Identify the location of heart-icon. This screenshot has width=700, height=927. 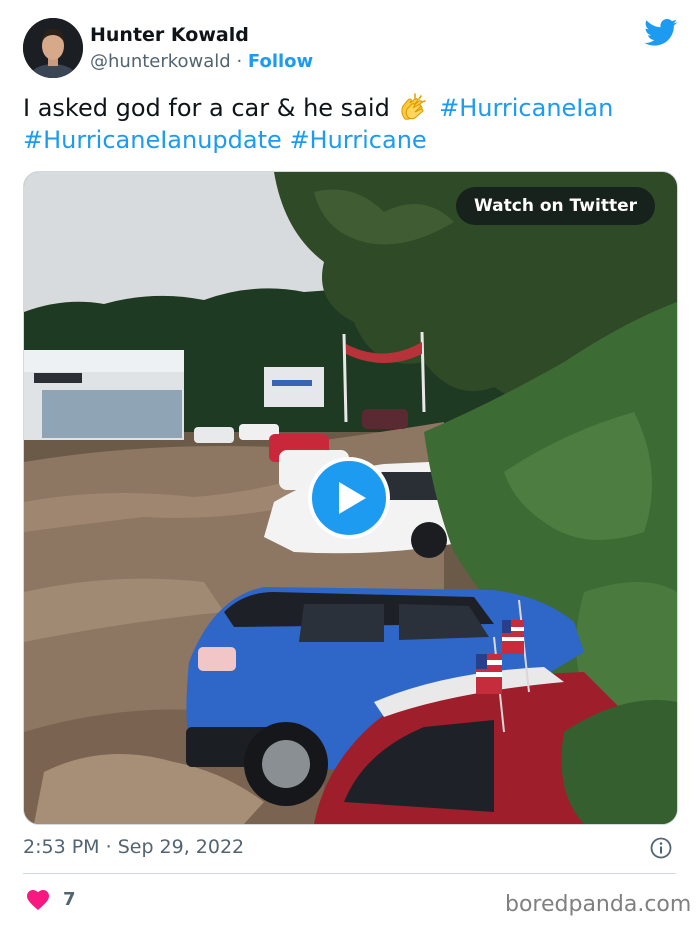
(38, 900).